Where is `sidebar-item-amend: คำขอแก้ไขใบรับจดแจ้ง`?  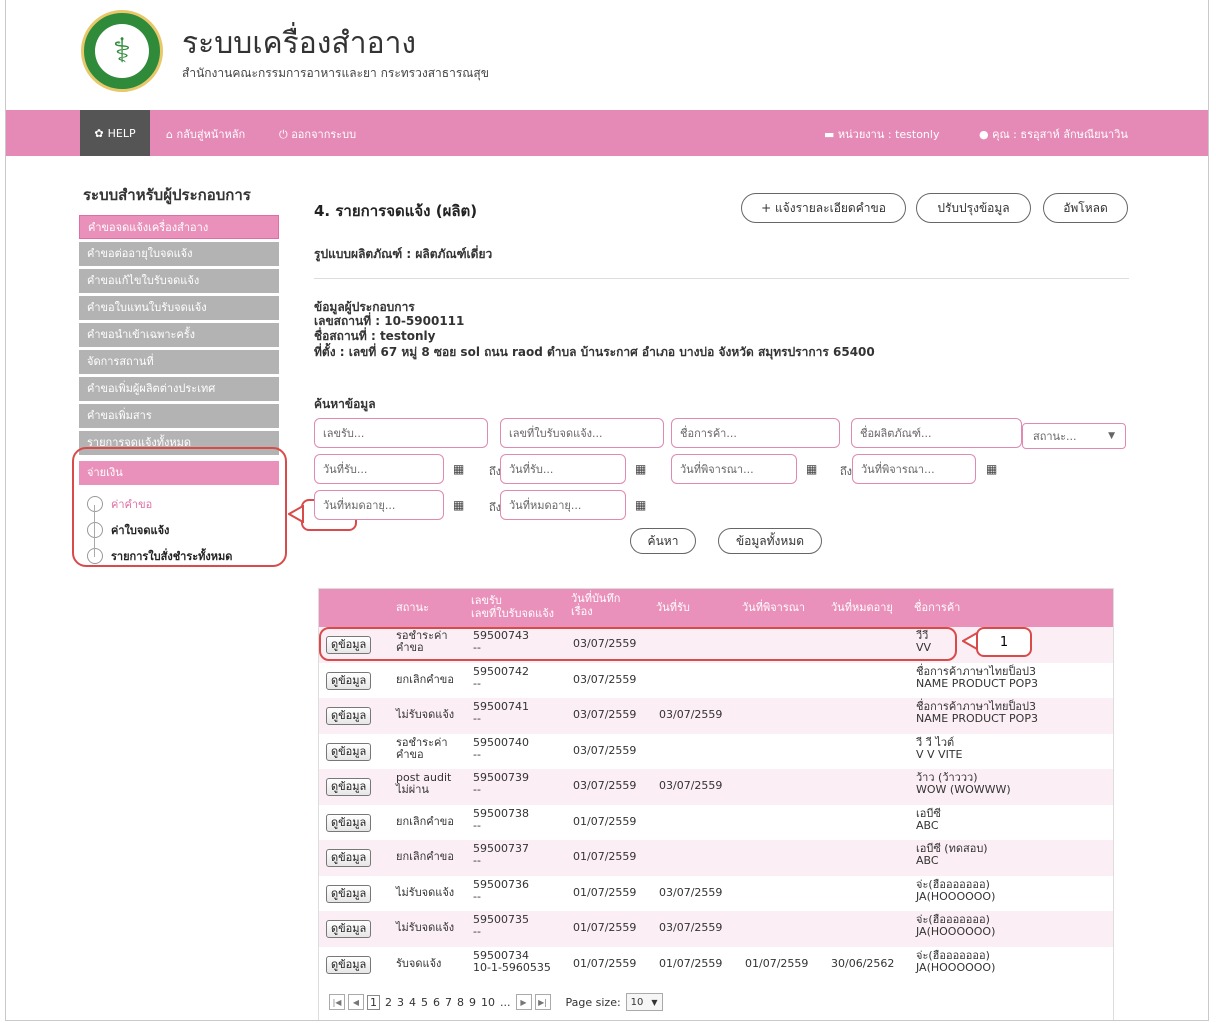 sidebar-item-amend: คำขอแก้ไขใบรับจดแจ้ง is located at coordinates (179, 281).